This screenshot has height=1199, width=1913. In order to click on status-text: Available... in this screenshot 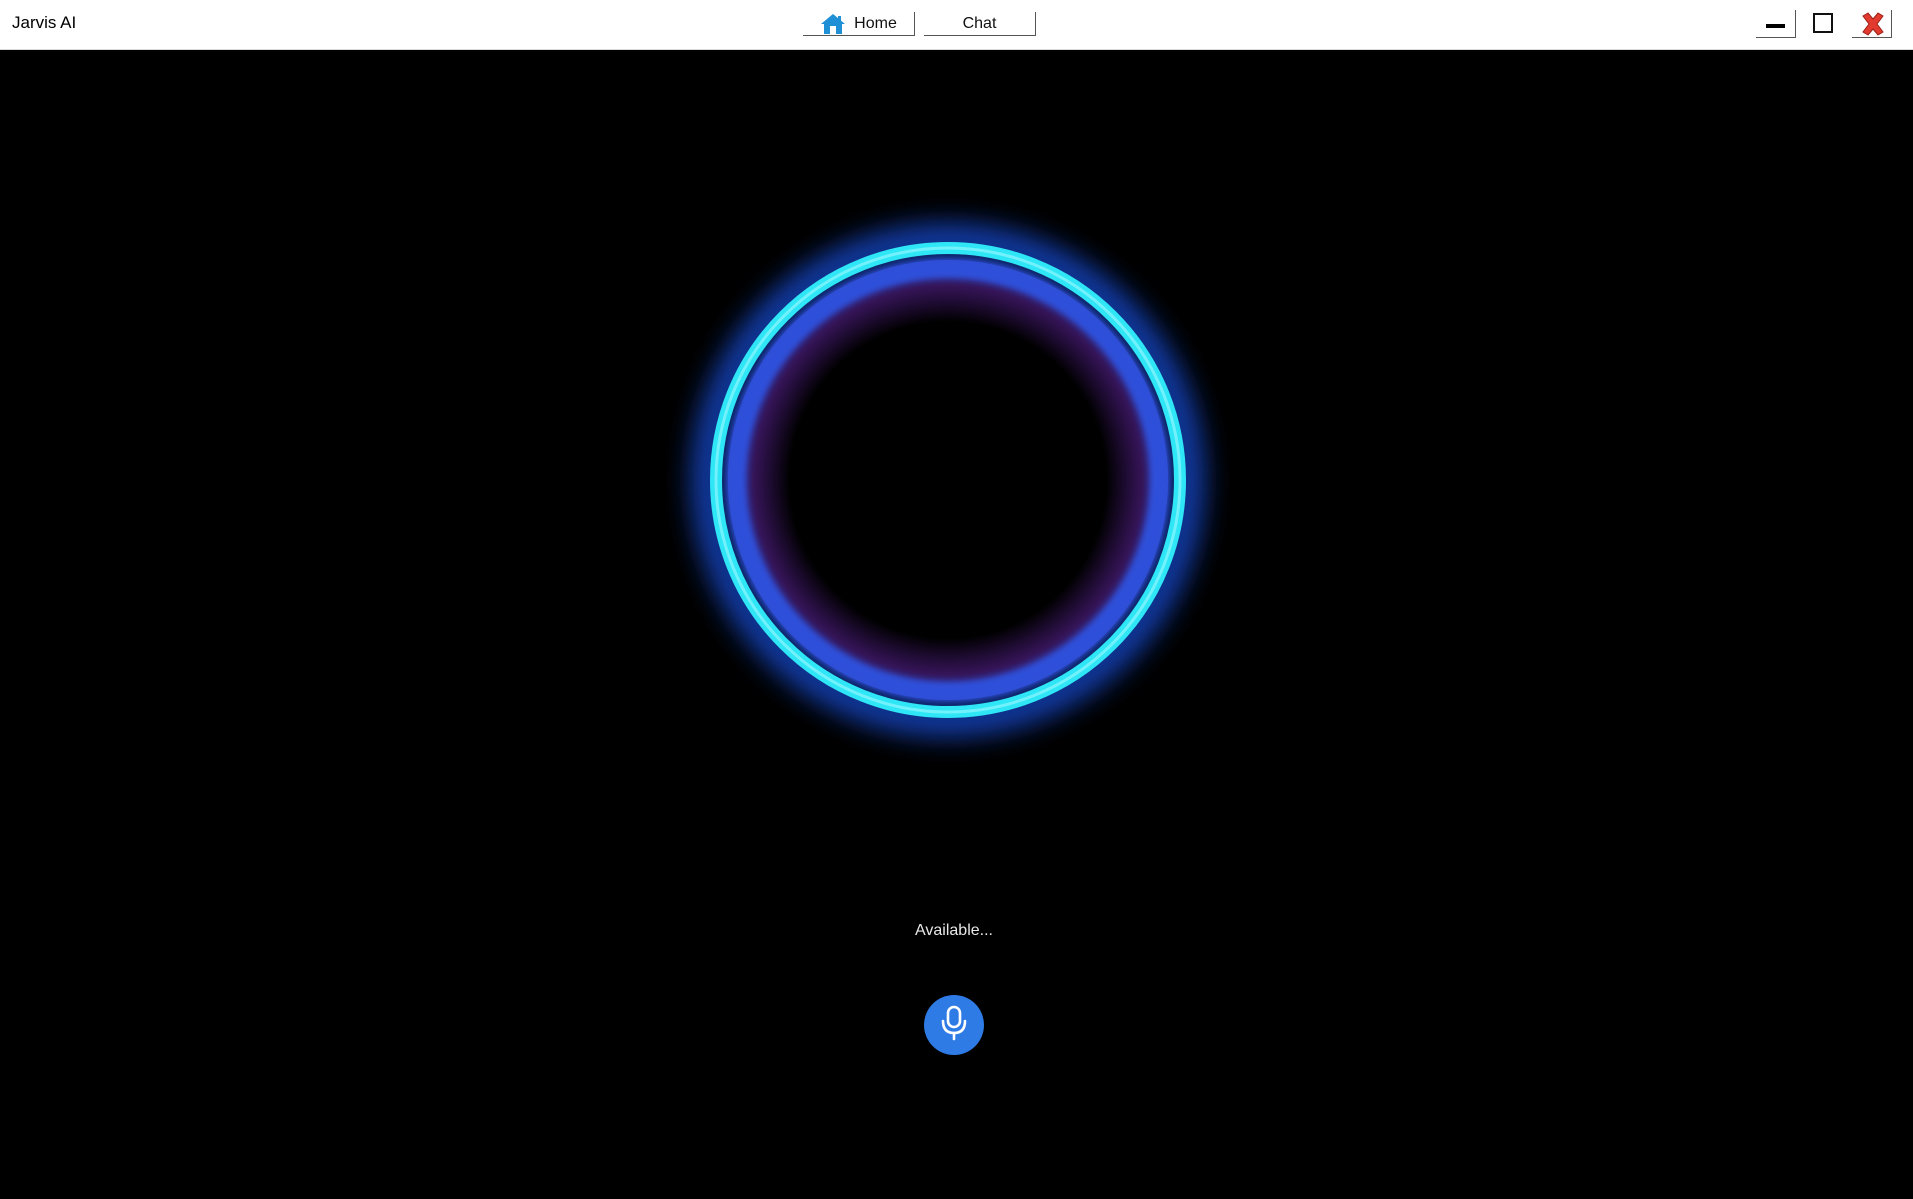, I will do `click(954, 930)`.